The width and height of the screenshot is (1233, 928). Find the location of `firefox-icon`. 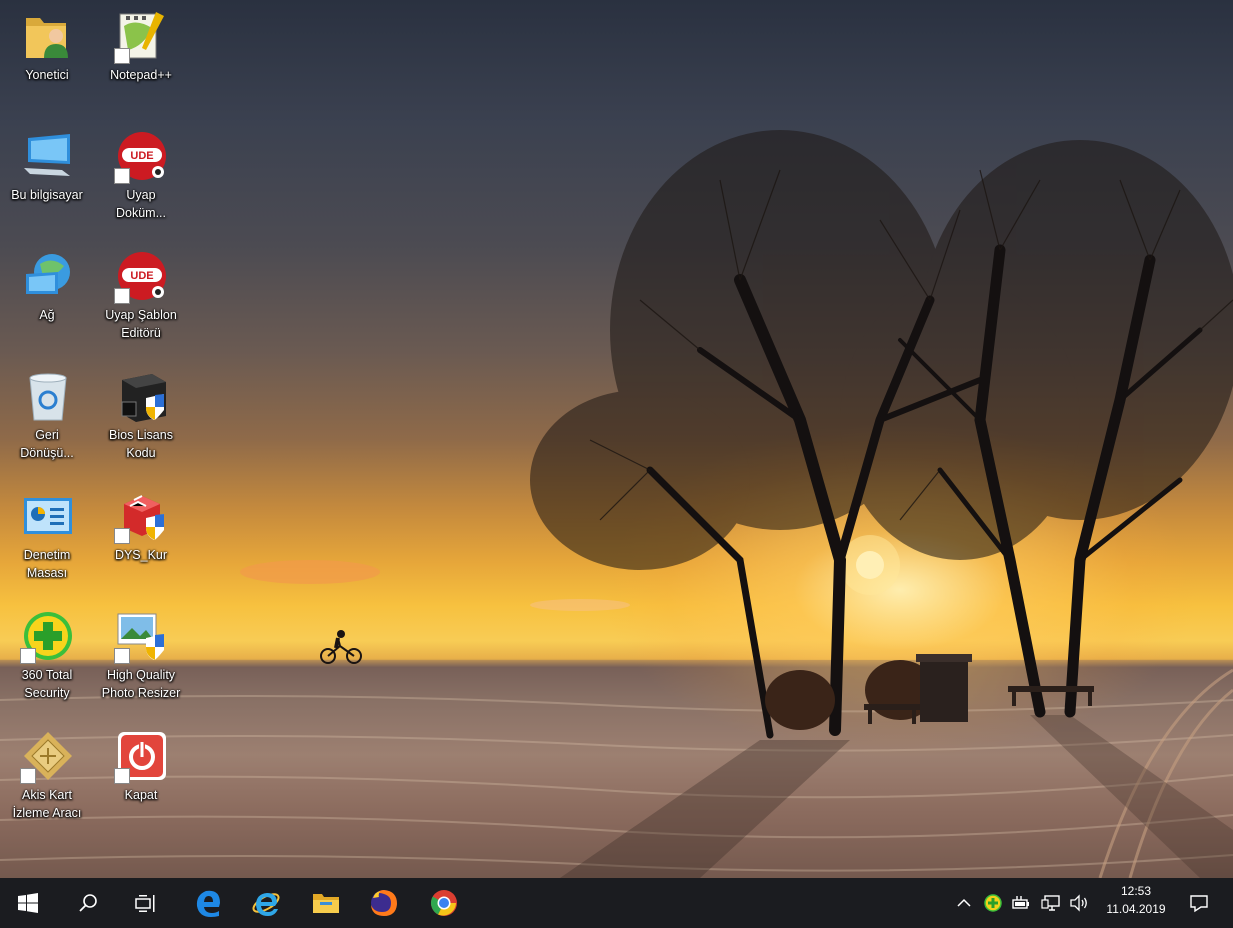

firefox-icon is located at coordinates (384, 903).